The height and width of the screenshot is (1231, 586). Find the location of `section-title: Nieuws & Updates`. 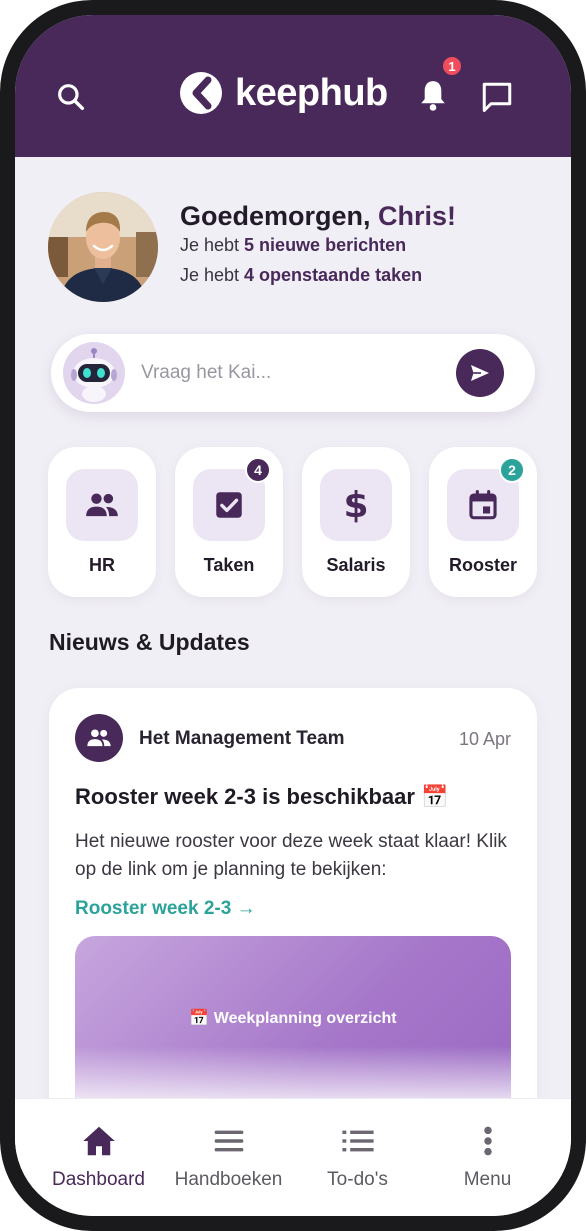

section-title: Nieuws & Updates is located at coordinates (149, 642).